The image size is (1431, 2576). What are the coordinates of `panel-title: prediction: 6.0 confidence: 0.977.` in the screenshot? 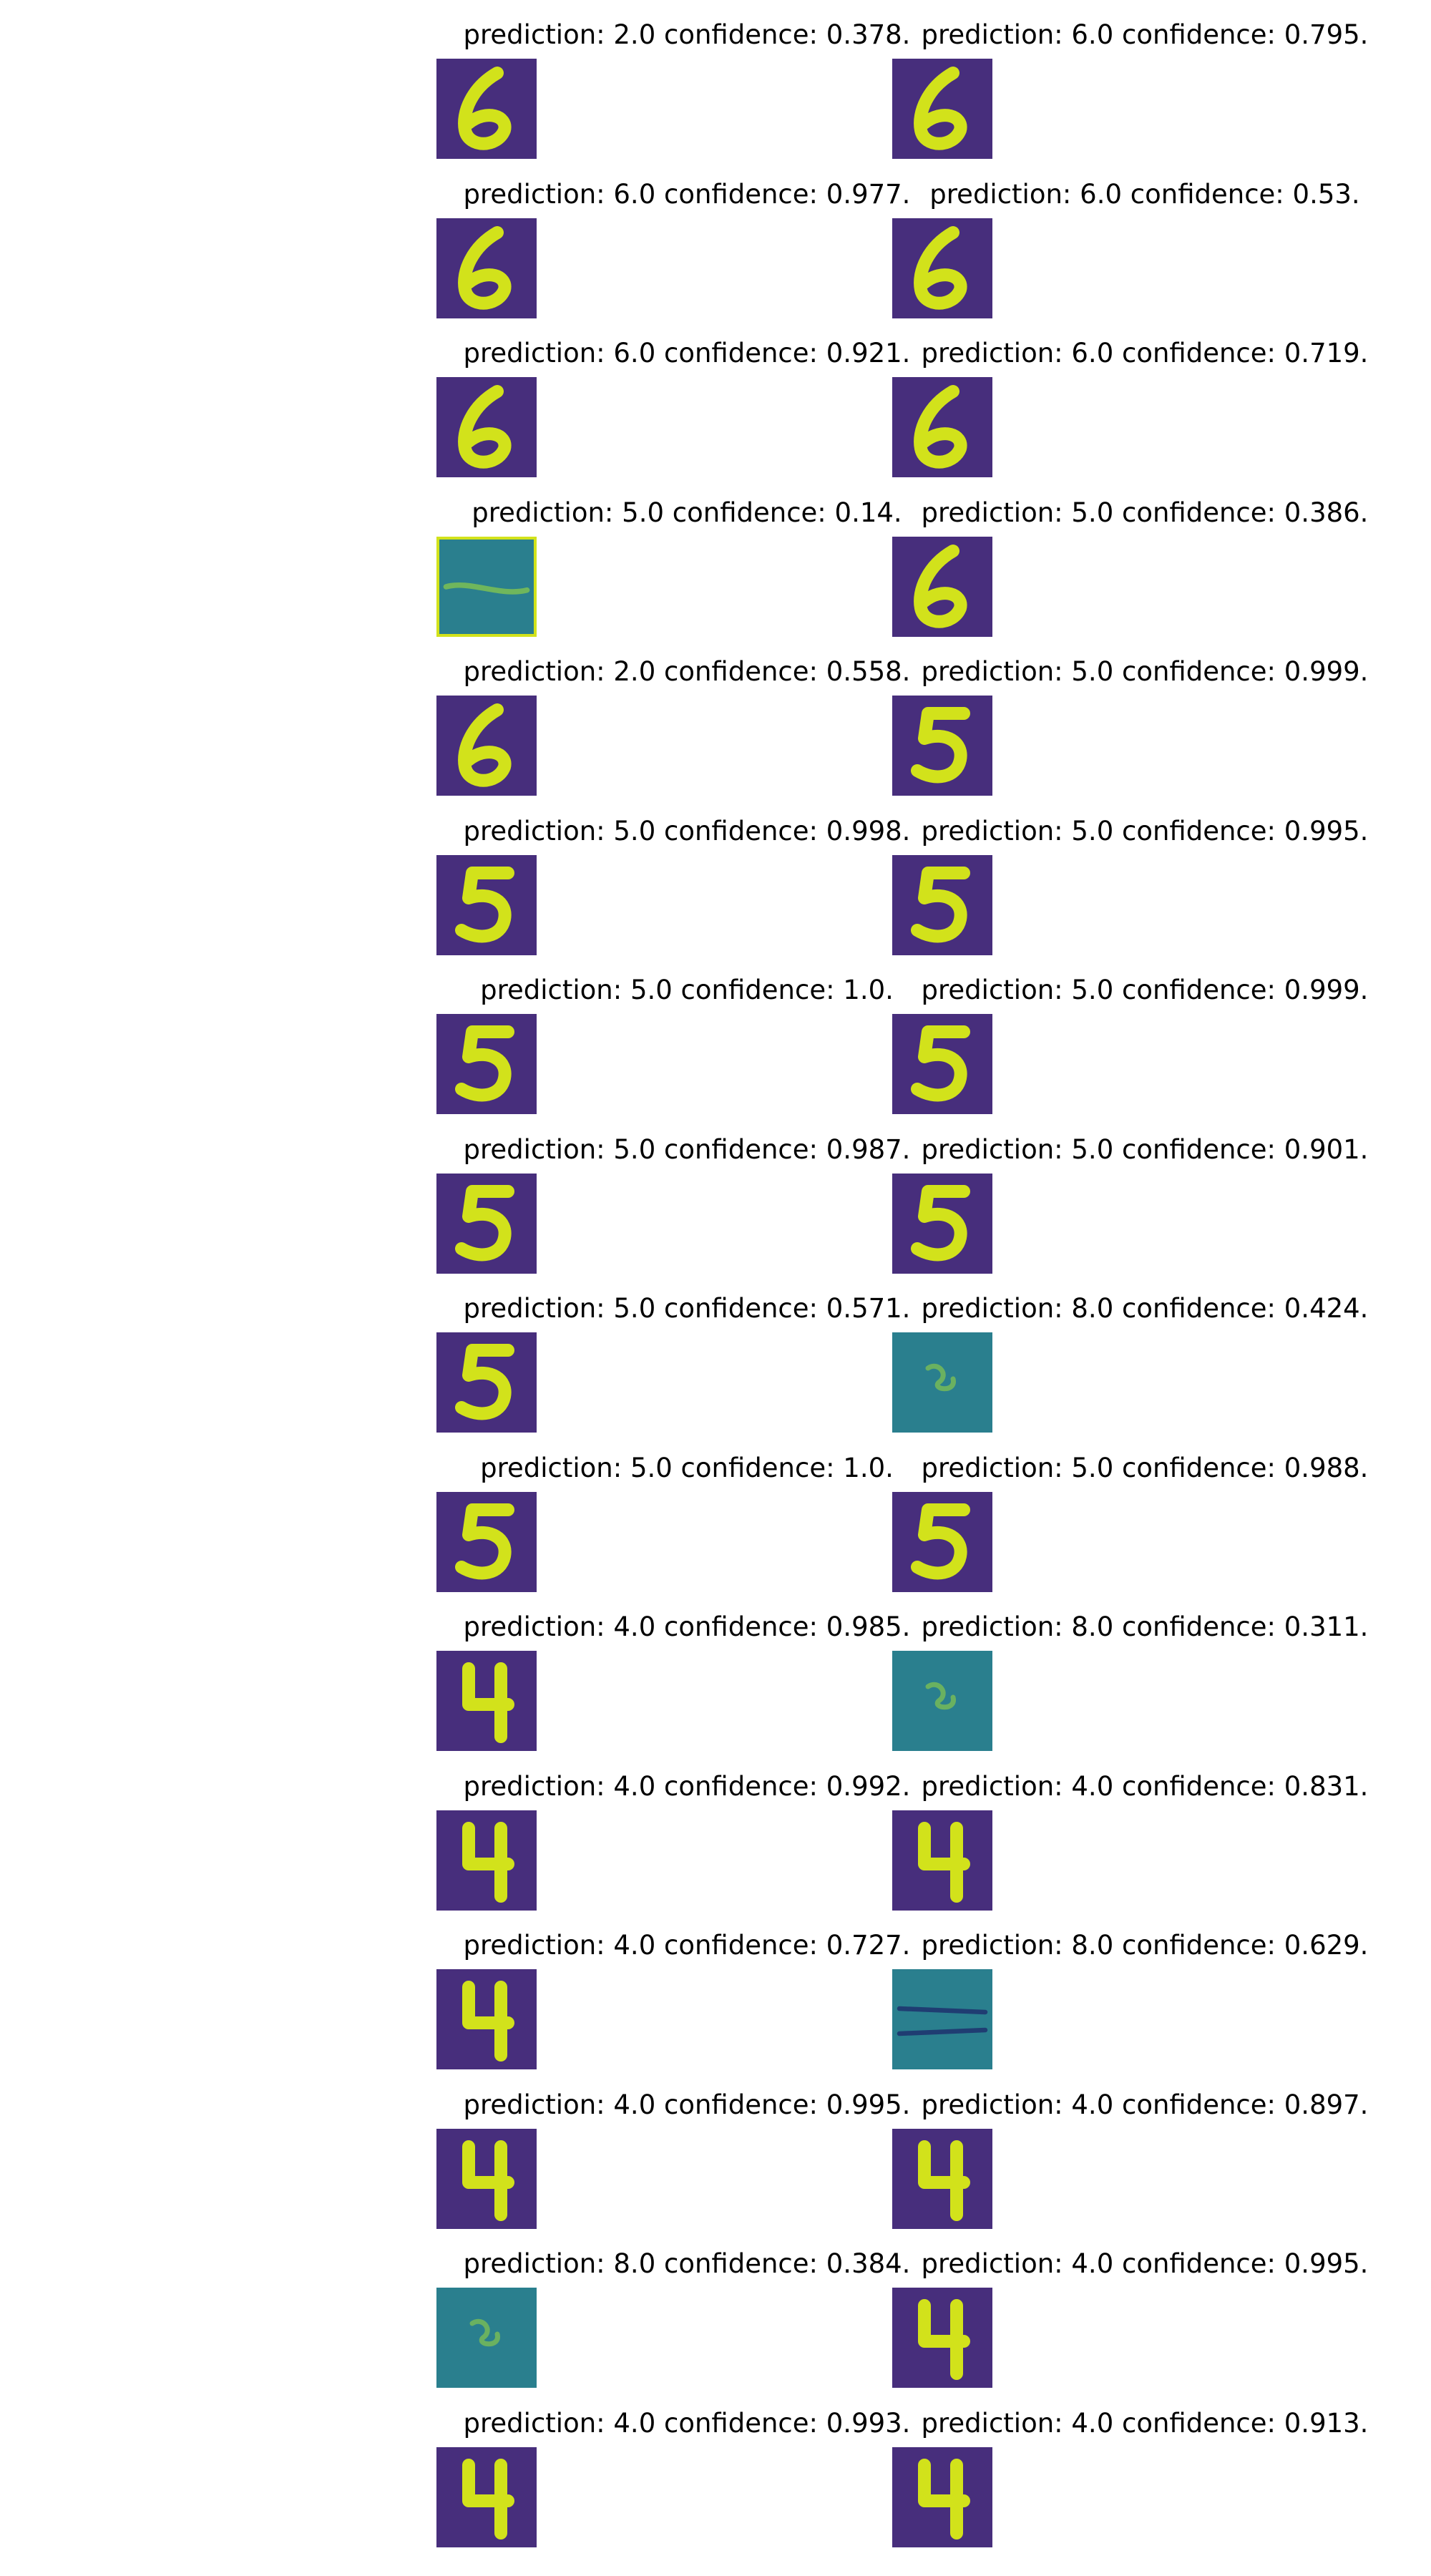 It's located at (687, 194).